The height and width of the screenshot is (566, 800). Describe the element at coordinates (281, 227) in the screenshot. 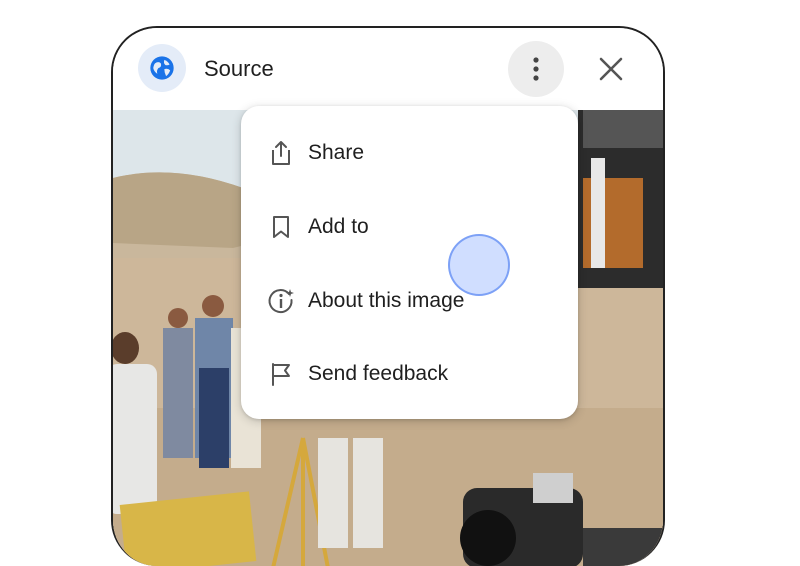

I see `bookmark-icon` at that location.